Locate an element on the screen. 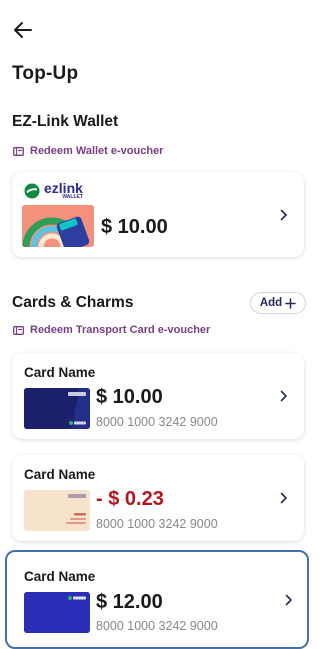 The image size is (320, 649). transport-card-3: Card Name $ 12.00 8000 1000 3242 9000 is located at coordinates (157, 599).